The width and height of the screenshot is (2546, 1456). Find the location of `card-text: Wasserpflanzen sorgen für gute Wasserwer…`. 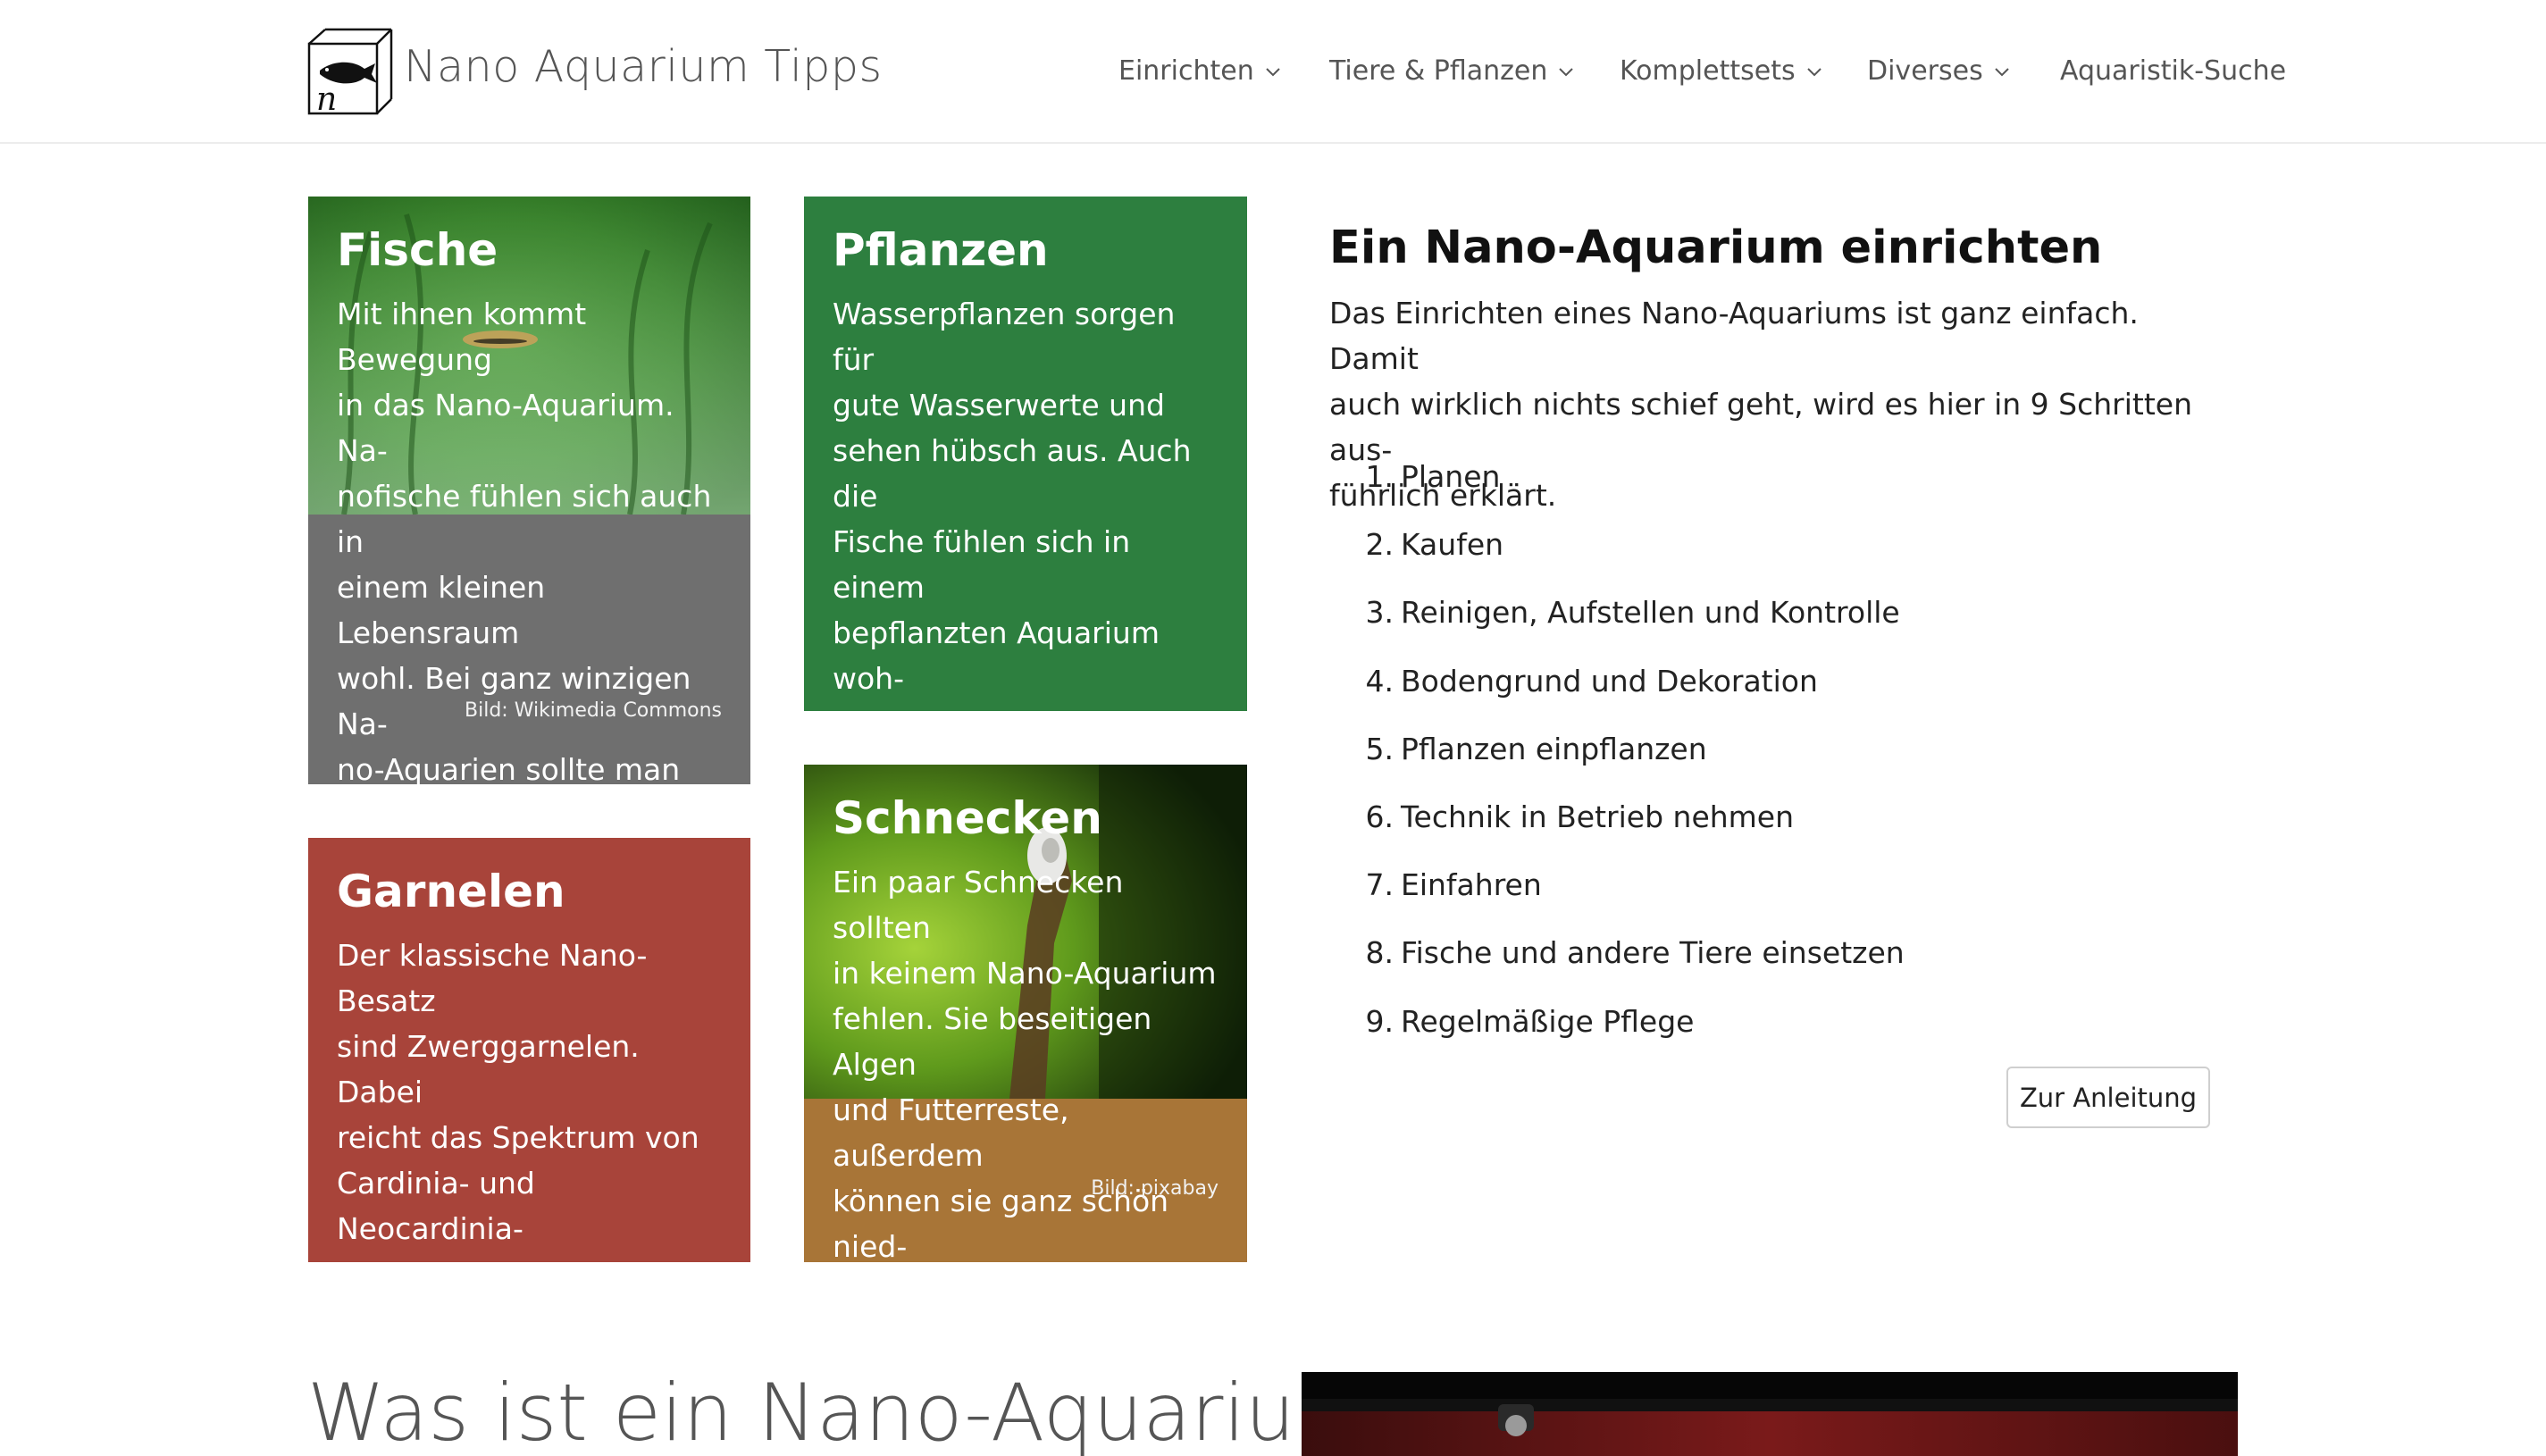

card-text: Wasserpflanzen sorgen für gute Wasserwer… is located at coordinates (1012, 504).